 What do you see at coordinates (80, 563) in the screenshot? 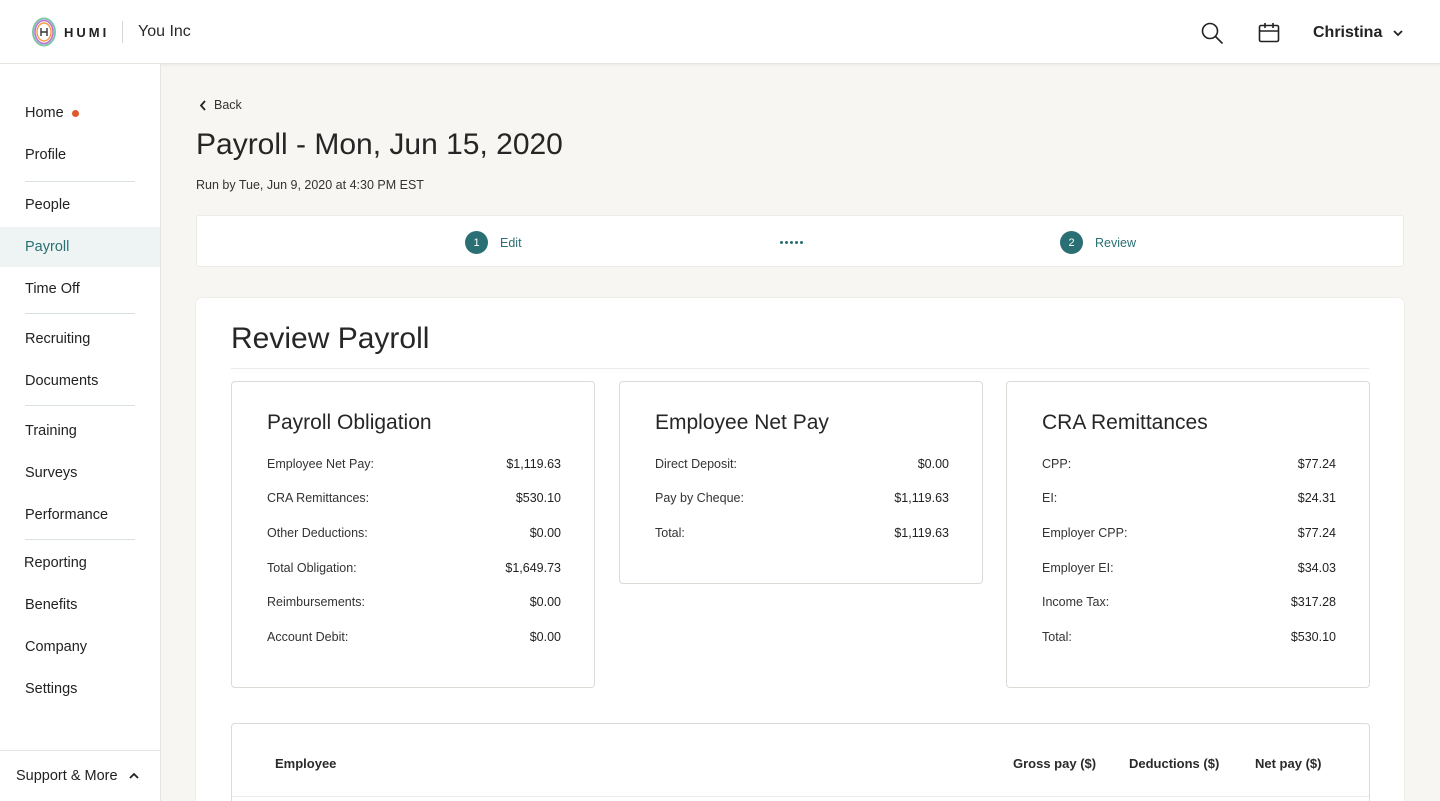
I see `sidebar-item-reporting: Reporting` at bounding box center [80, 563].